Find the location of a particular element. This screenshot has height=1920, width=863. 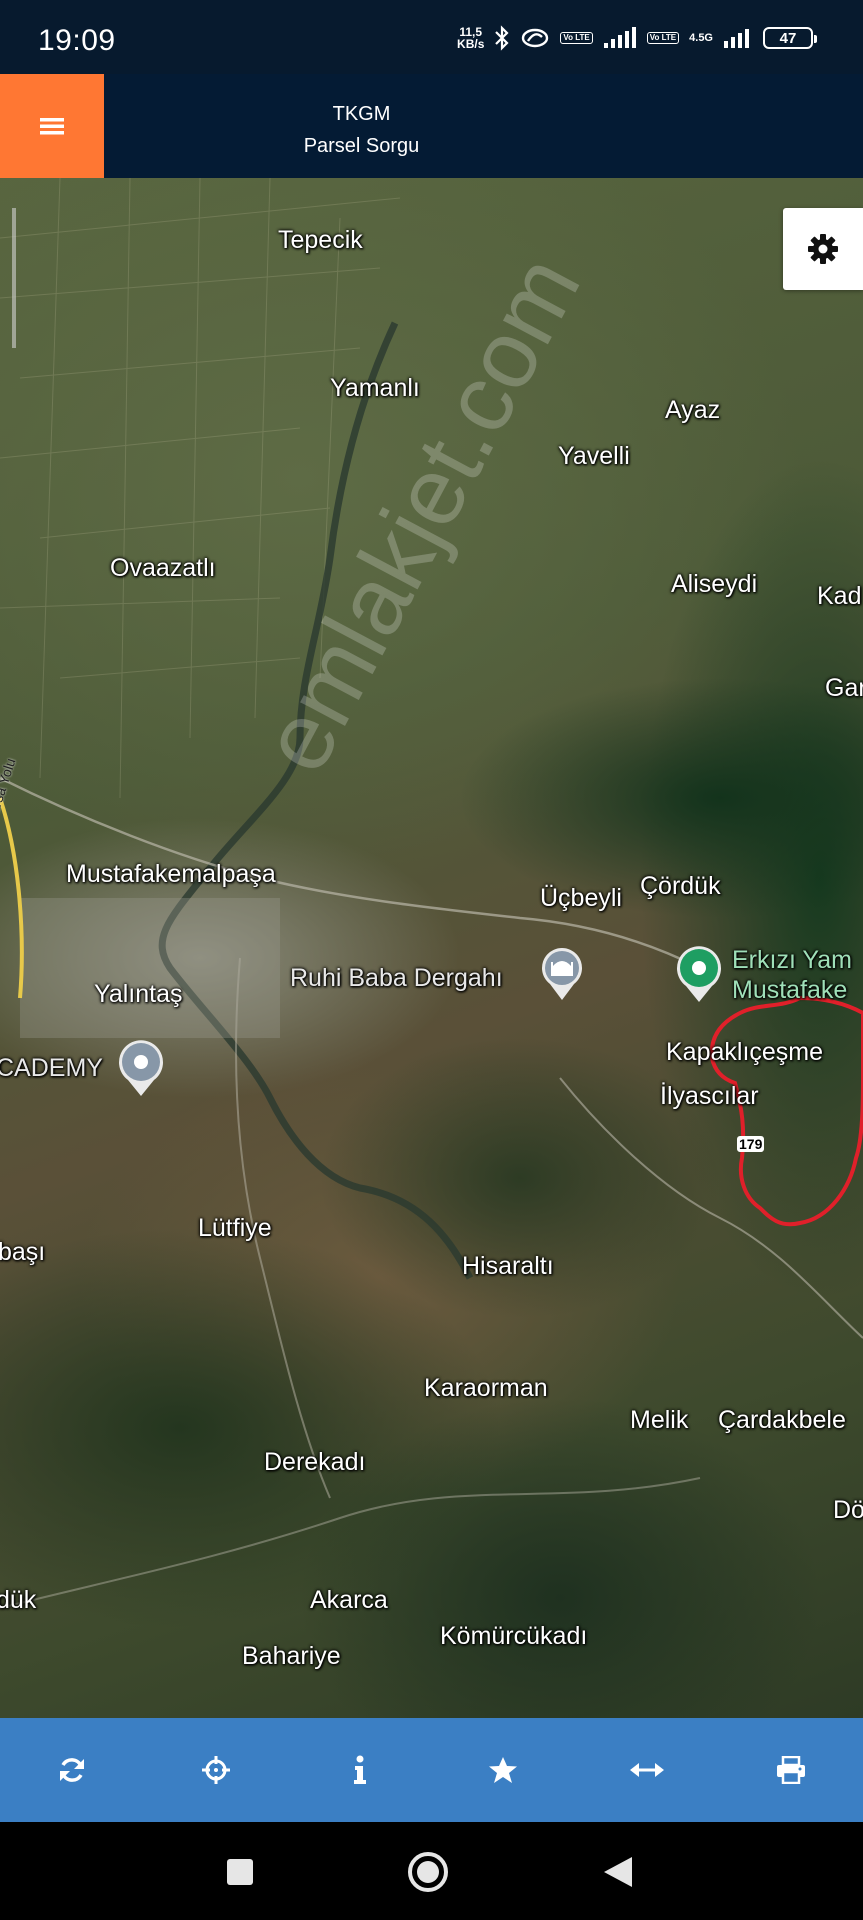

volte-badge-1: Vo LTE is located at coordinates (576, 38).